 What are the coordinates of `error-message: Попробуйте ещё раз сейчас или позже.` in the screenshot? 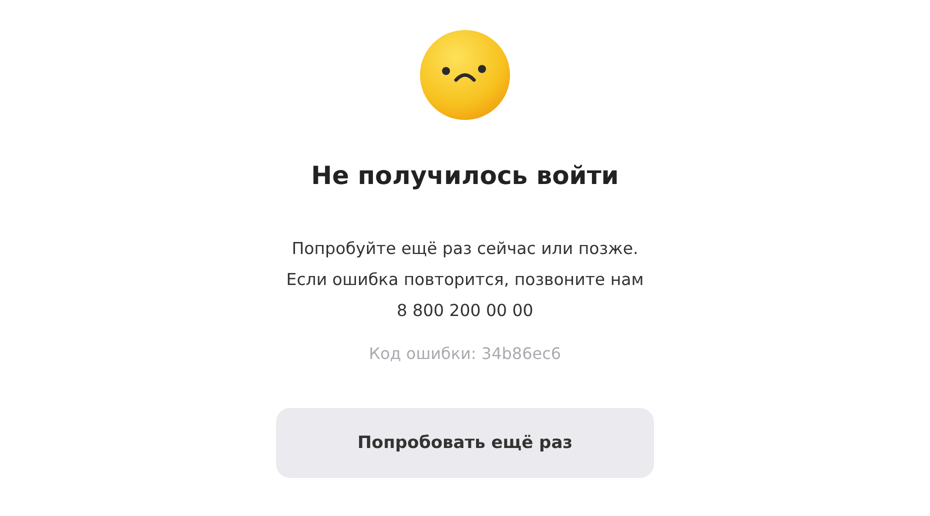 It's located at (465, 249).